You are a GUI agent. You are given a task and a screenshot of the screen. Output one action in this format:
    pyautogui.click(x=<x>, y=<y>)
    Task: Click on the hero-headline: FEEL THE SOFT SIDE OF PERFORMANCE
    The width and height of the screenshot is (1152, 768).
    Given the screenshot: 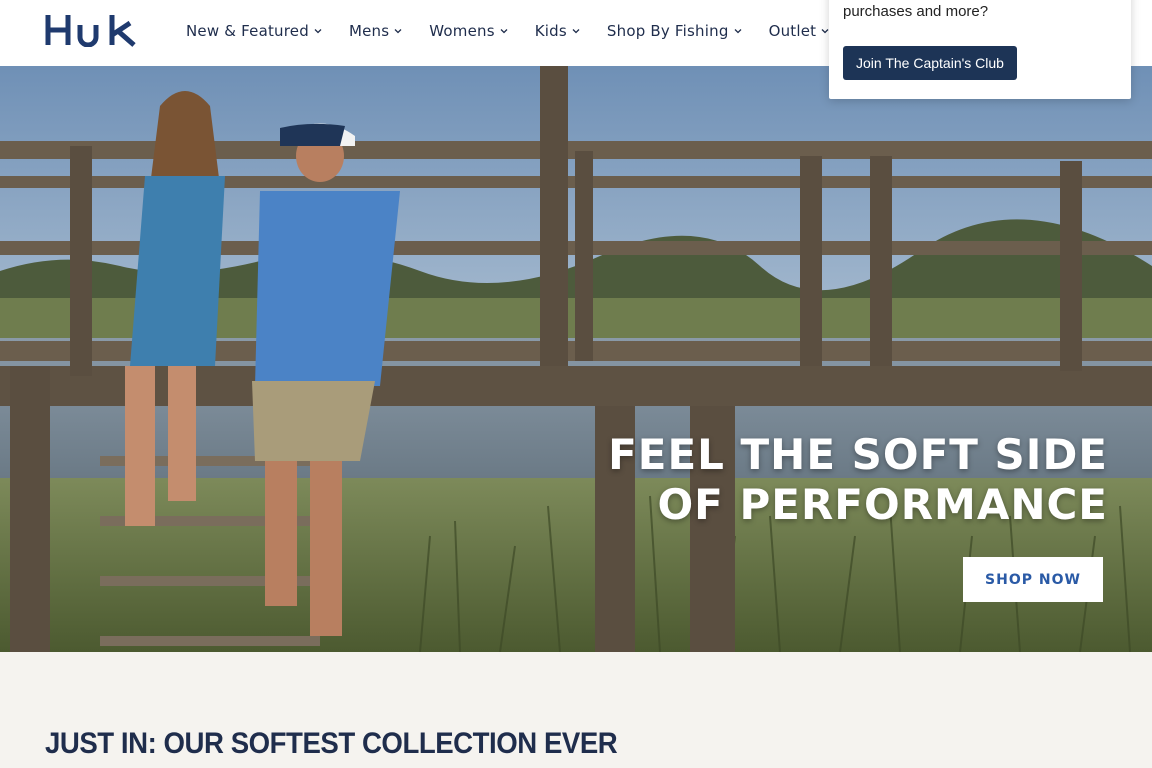 What is the action you would take?
    pyautogui.click(x=858, y=480)
    